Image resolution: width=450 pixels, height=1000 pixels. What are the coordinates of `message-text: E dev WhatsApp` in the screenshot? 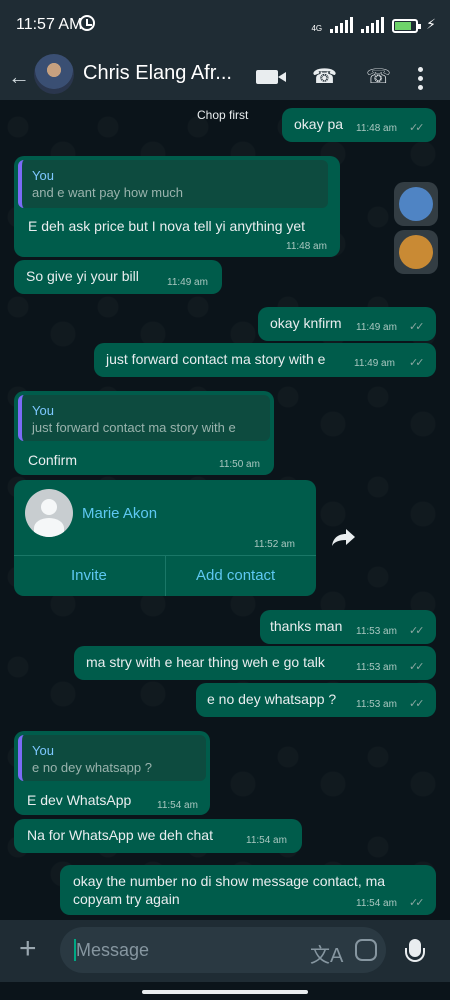 It's located at (79, 800).